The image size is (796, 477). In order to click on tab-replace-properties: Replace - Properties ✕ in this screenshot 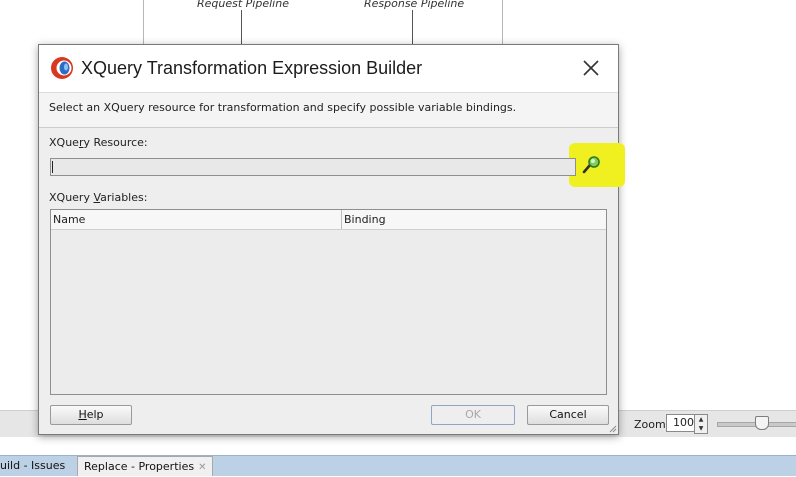, I will do `click(145, 466)`.